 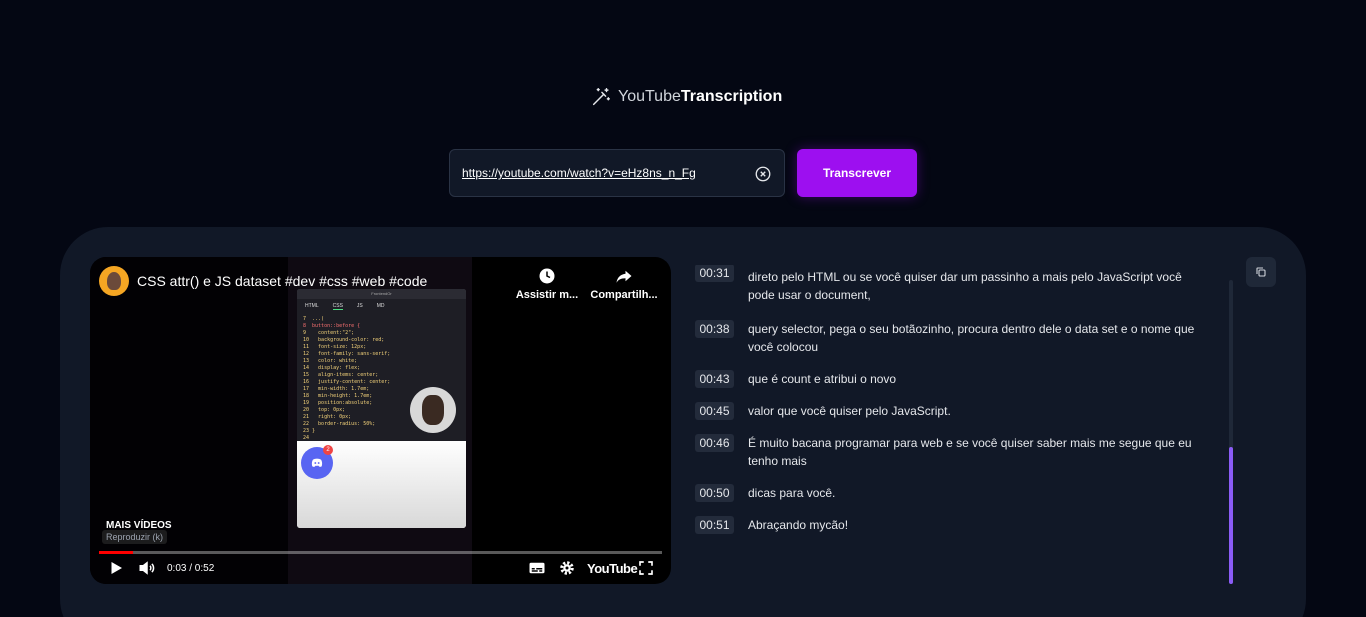 What do you see at coordinates (700, 96) in the screenshot?
I see `app-title: YouTubeTranscription` at bounding box center [700, 96].